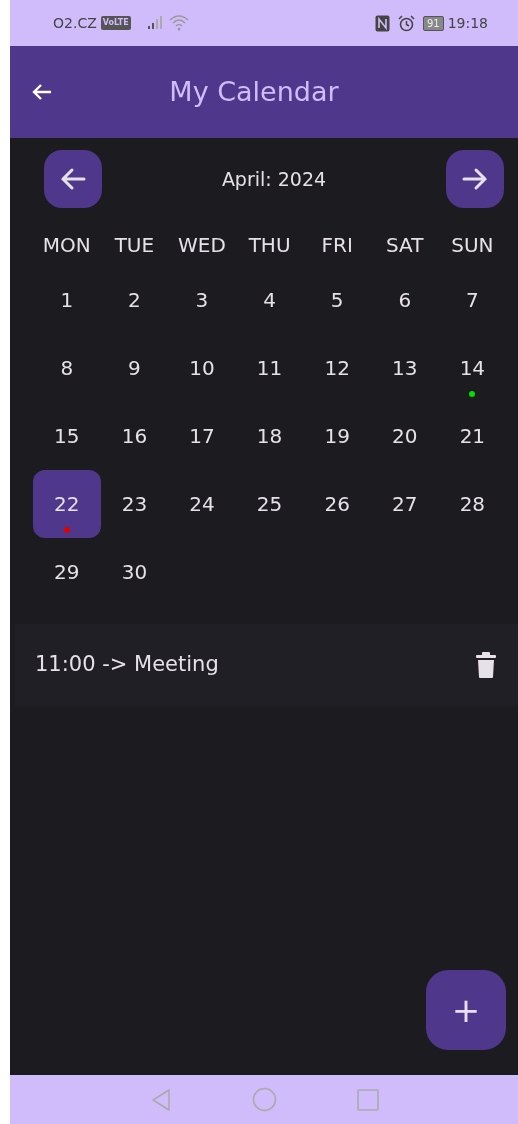 The height and width of the screenshot is (1124, 518). Describe the element at coordinates (337, 368) in the screenshot. I see `day-cell: 12` at that location.